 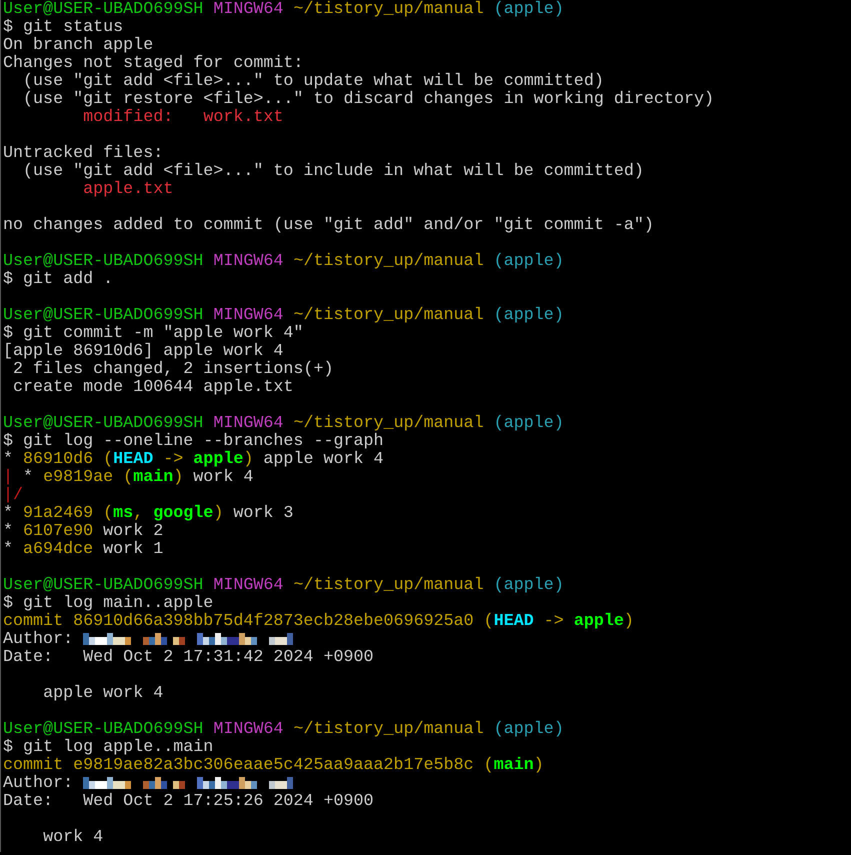 I want to click on commit-hash: commit e9819ae82a3bc306eaae5c425aa9aaa2b17e5b8c (, so click(x=248, y=765).